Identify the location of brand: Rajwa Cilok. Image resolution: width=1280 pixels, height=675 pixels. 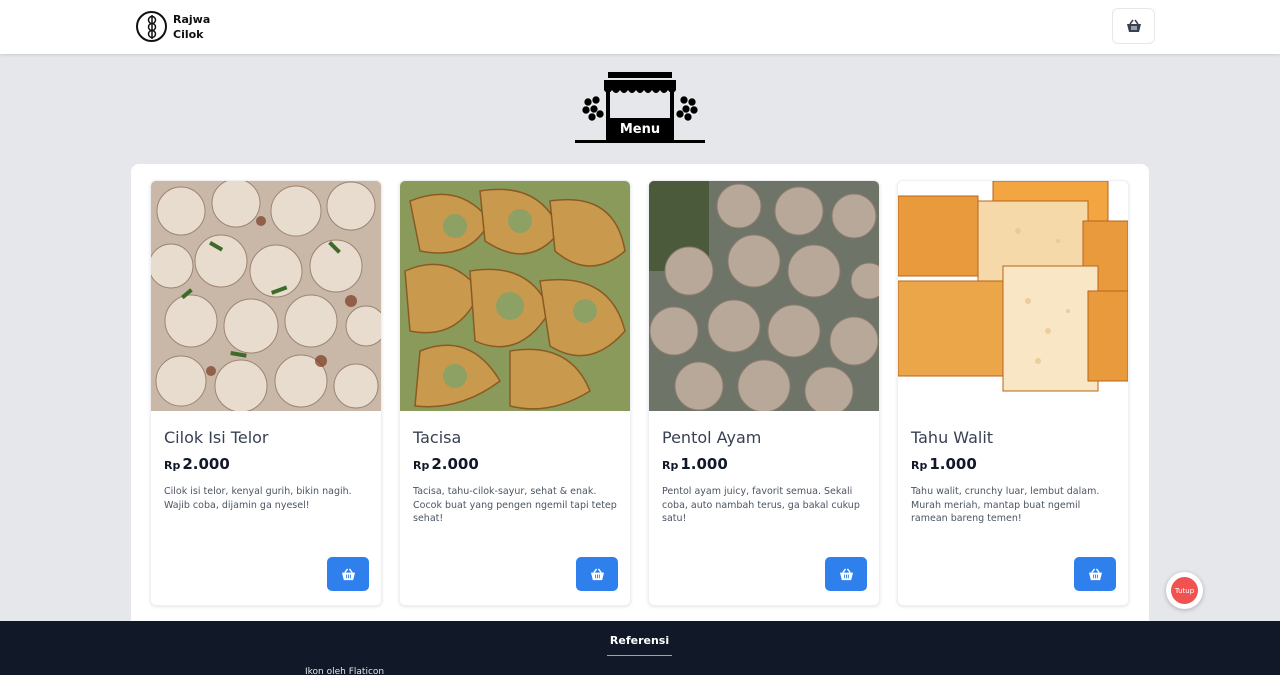
(174, 26).